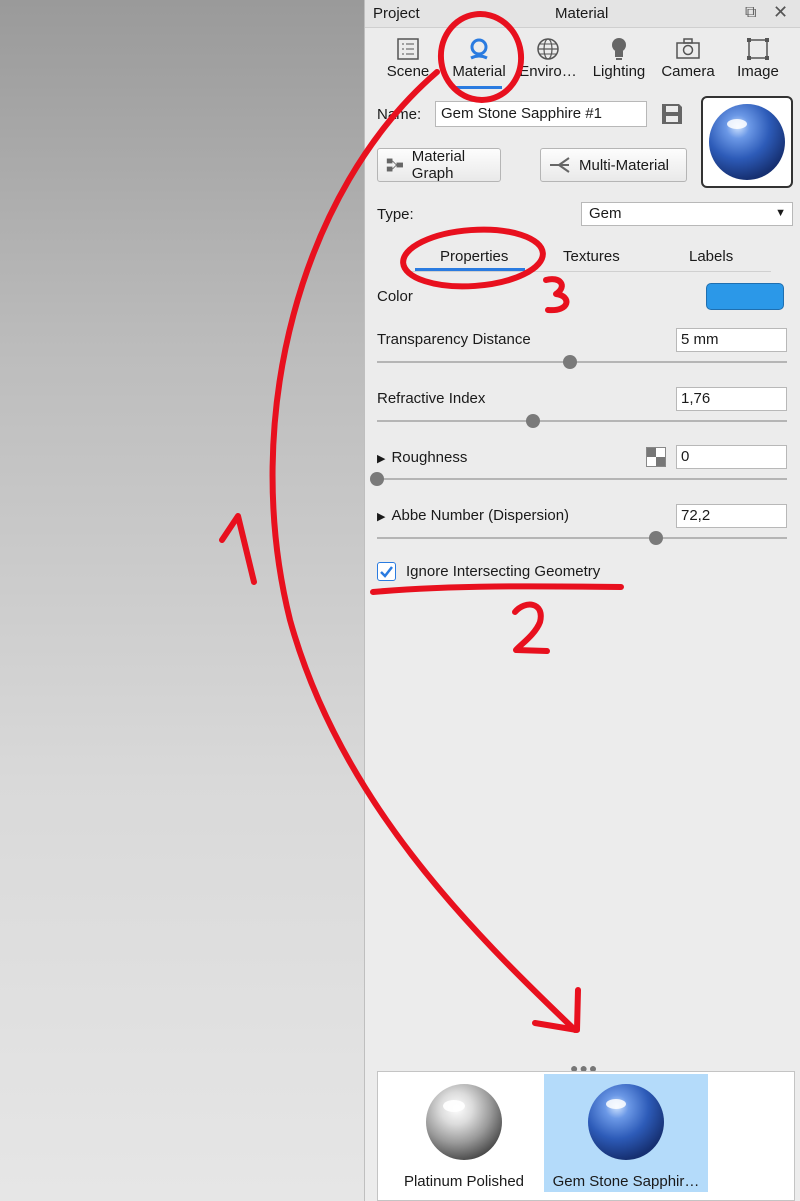 This screenshot has width=800, height=1201. Describe the element at coordinates (408, 71) in the screenshot. I see `tab-label: Scene` at that location.